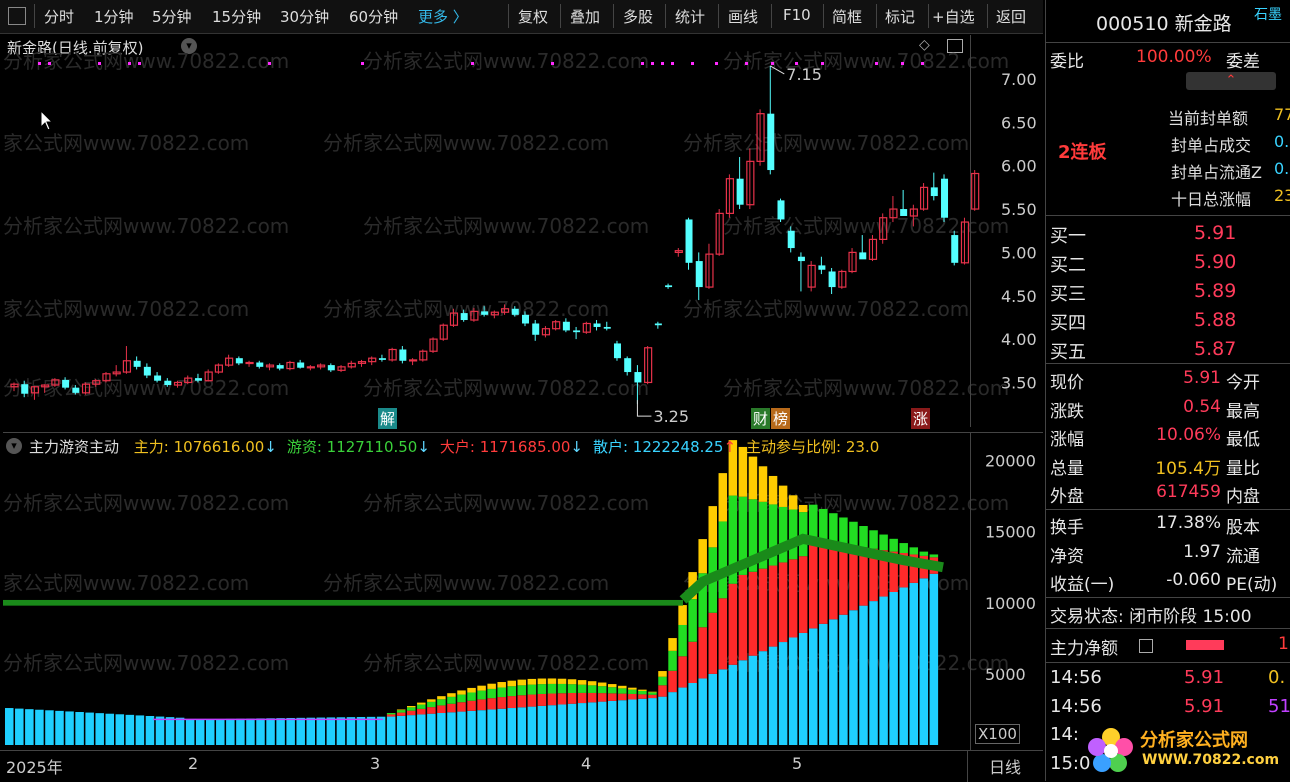  What do you see at coordinates (1068, 265) in the screenshot?
I see `bid-label: 买二` at bounding box center [1068, 265].